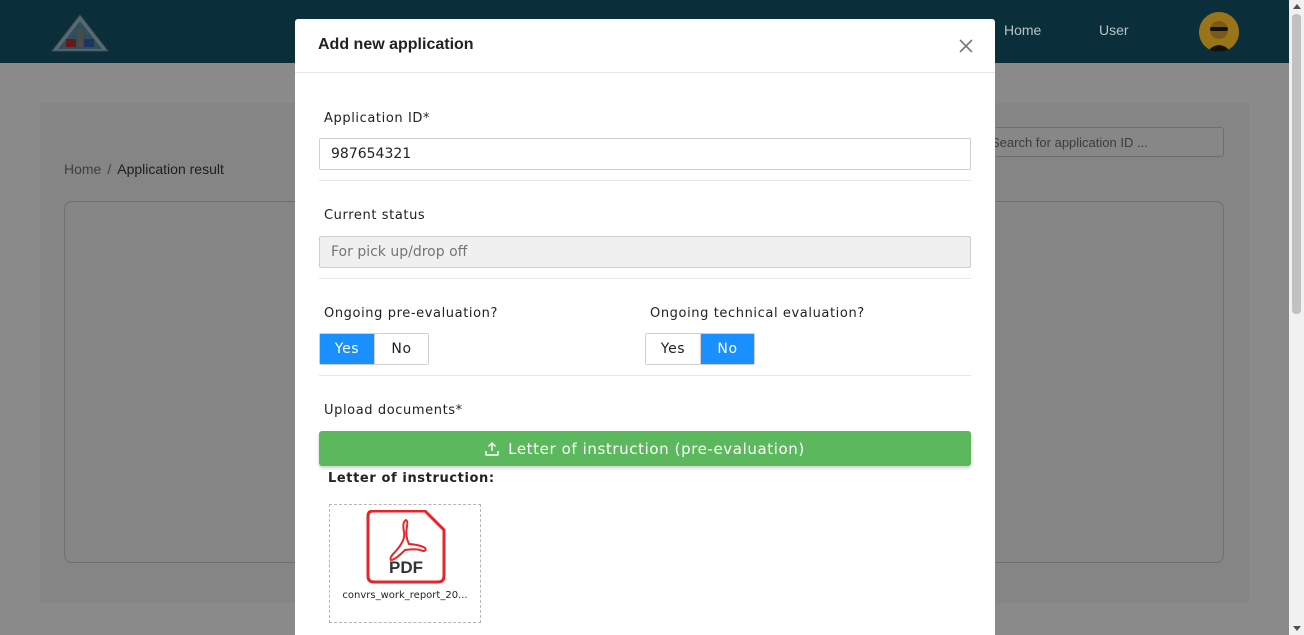  Describe the element at coordinates (406, 547) in the screenshot. I see `pdf-file-icon: PDF` at that location.